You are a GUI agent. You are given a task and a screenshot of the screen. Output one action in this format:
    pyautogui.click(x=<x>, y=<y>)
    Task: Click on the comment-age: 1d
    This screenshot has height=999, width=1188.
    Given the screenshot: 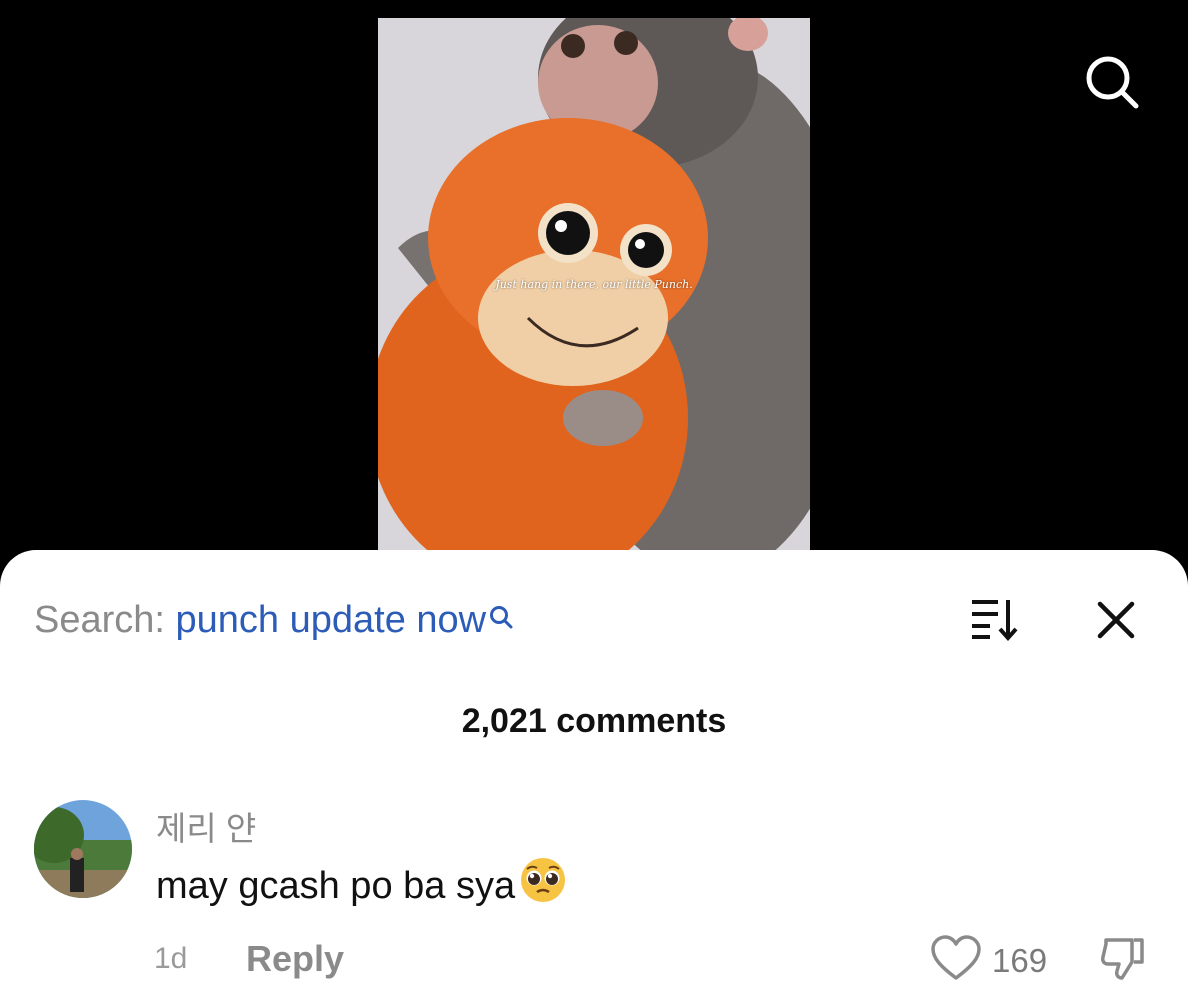 What is the action you would take?
    pyautogui.click(x=171, y=958)
    